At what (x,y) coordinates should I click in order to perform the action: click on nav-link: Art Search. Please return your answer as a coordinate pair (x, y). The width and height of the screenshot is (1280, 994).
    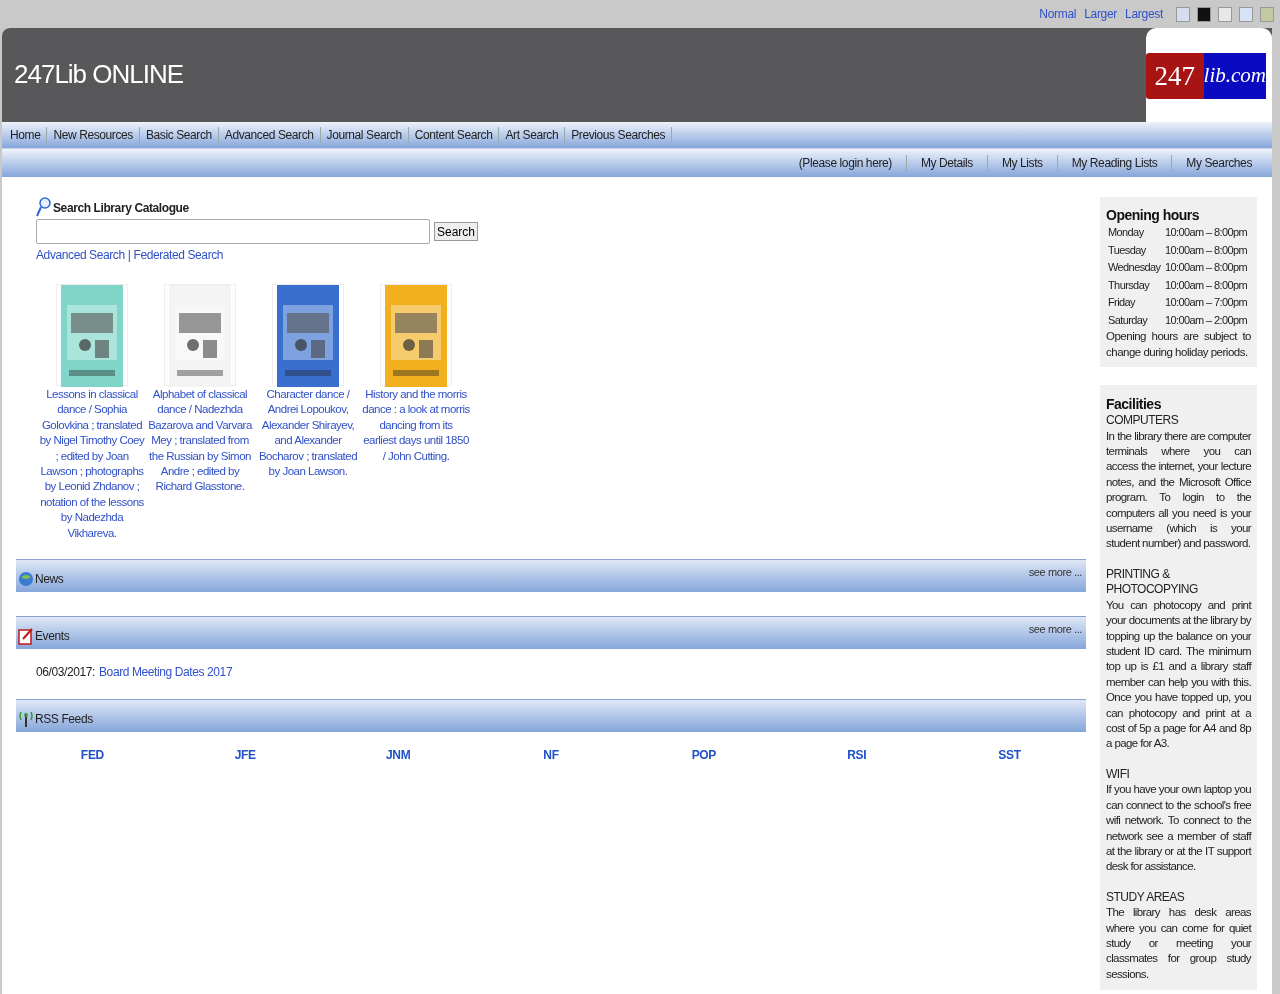
    Looking at the image, I should click on (532, 135).